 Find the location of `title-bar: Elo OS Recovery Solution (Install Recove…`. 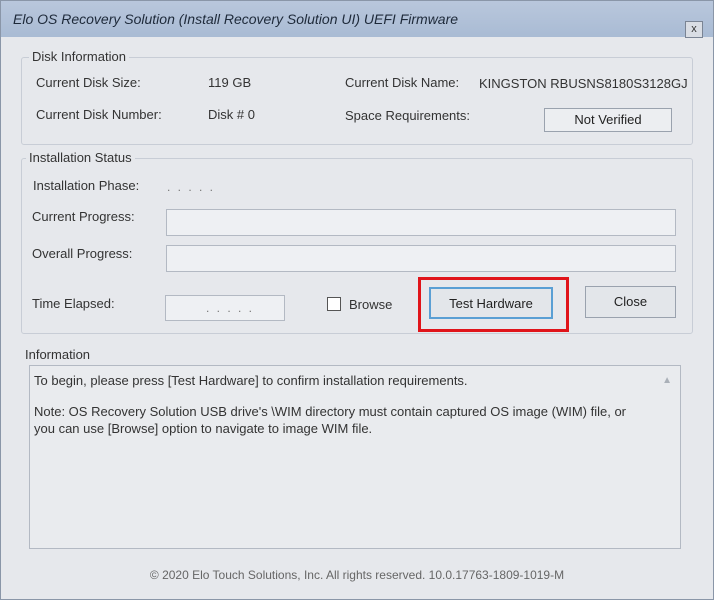

title-bar: Elo OS Recovery Solution (Install Recove… is located at coordinates (357, 19).